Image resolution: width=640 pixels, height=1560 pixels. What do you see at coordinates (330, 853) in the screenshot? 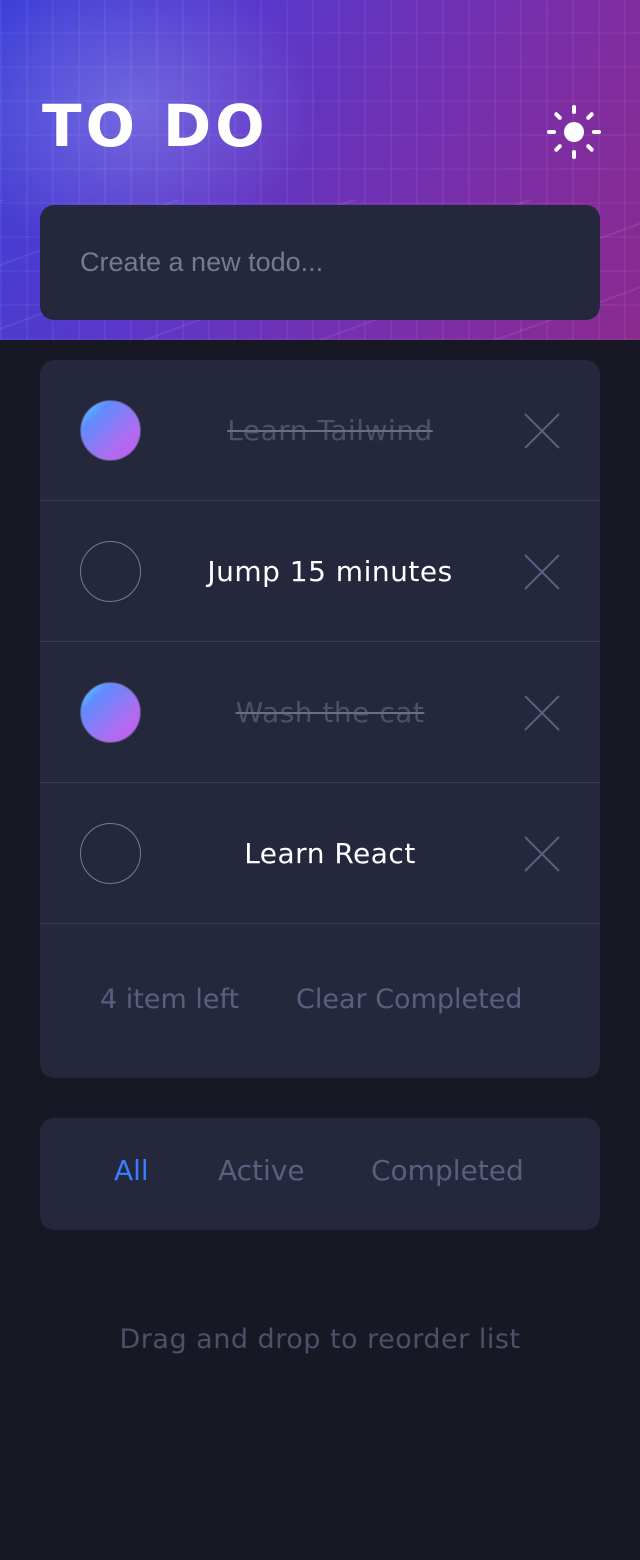
I see `todo-text: Learn React` at bounding box center [330, 853].